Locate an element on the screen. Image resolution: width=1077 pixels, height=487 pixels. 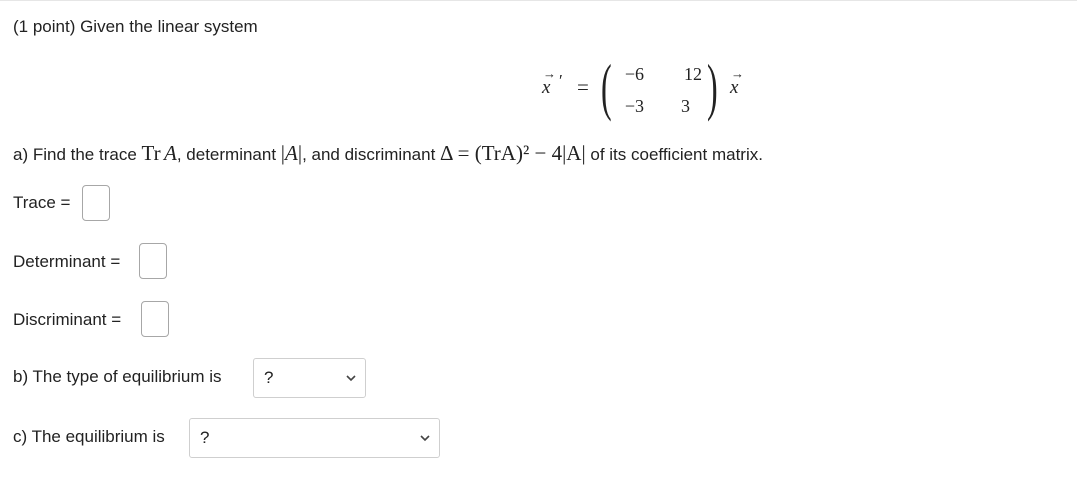
det-matrix-symbol: A is located at coordinates (291, 153).